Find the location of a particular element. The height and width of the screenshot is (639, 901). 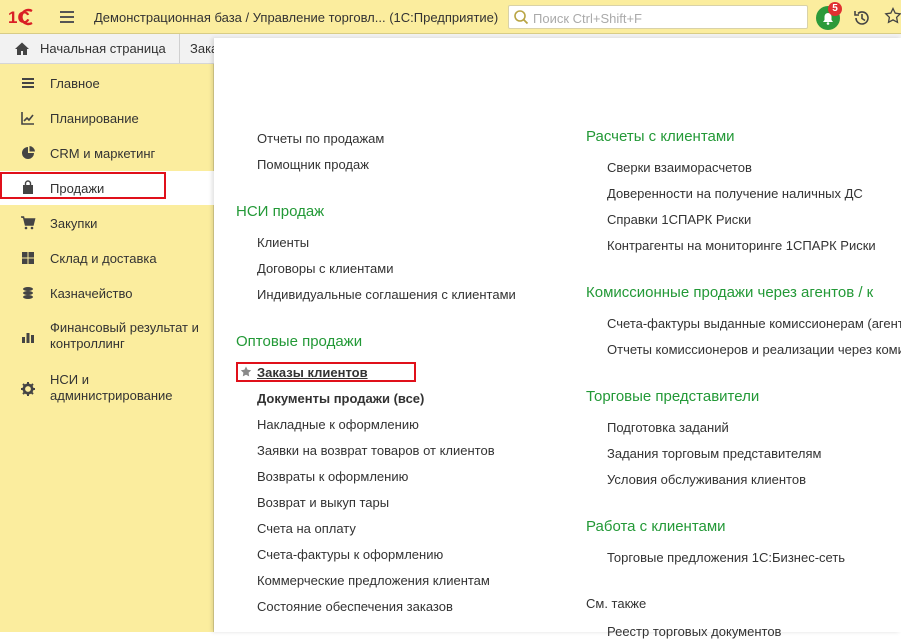

section-header-nsi: НСИ продаж is located at coordinates (280, 211).